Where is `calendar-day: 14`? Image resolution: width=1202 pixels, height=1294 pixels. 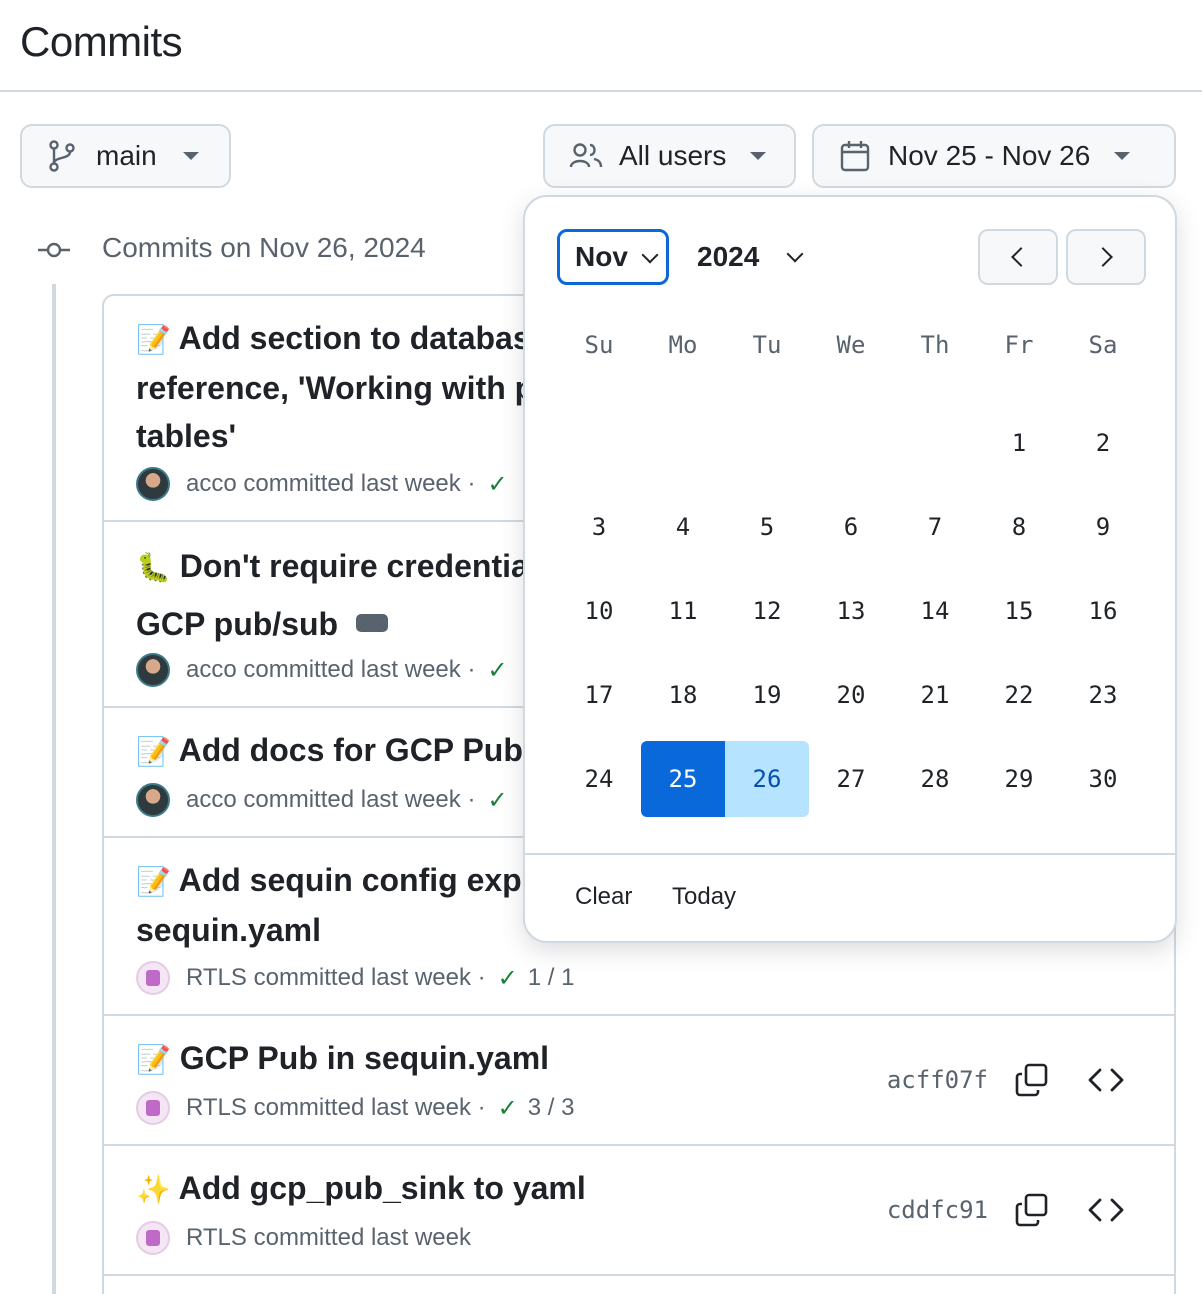 calendar-day: 14 is located at coordinates (935, 611).